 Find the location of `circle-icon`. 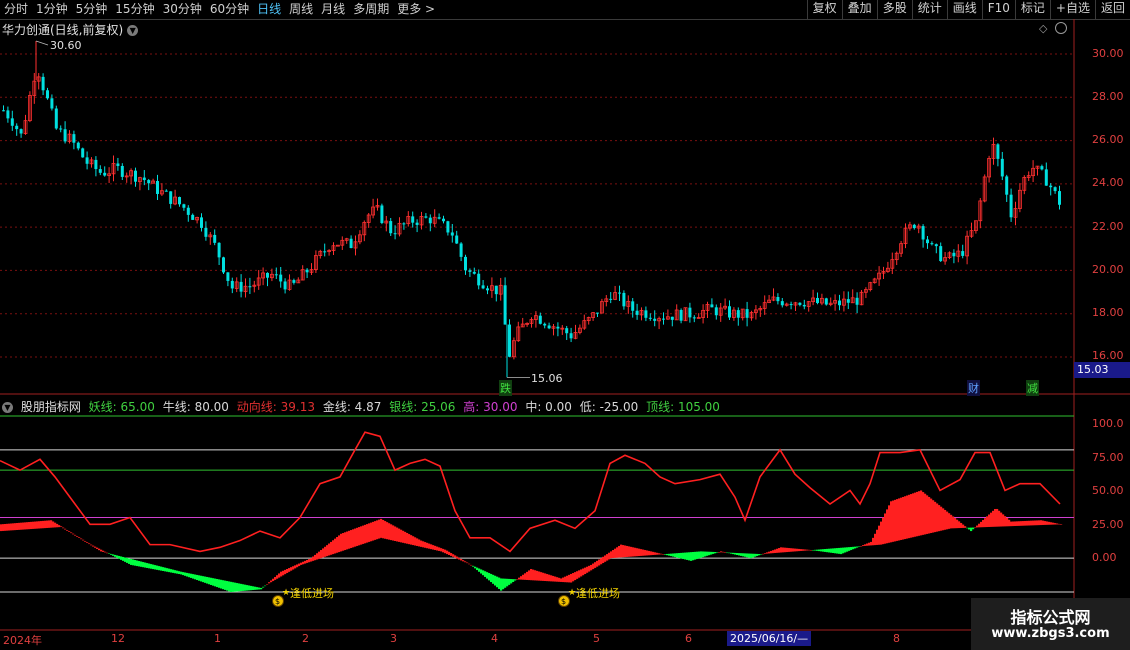

circle-icon is located at coordinates (1061, 28).